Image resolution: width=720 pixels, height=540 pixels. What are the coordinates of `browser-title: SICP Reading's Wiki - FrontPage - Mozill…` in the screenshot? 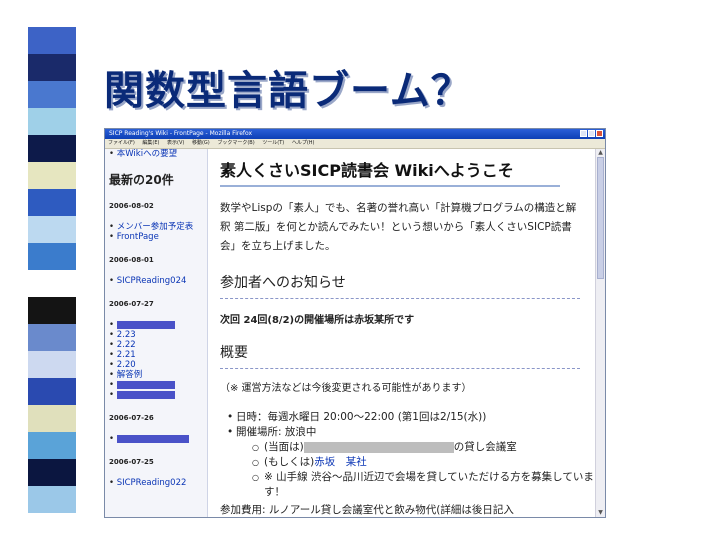 It's located at (181, 133).